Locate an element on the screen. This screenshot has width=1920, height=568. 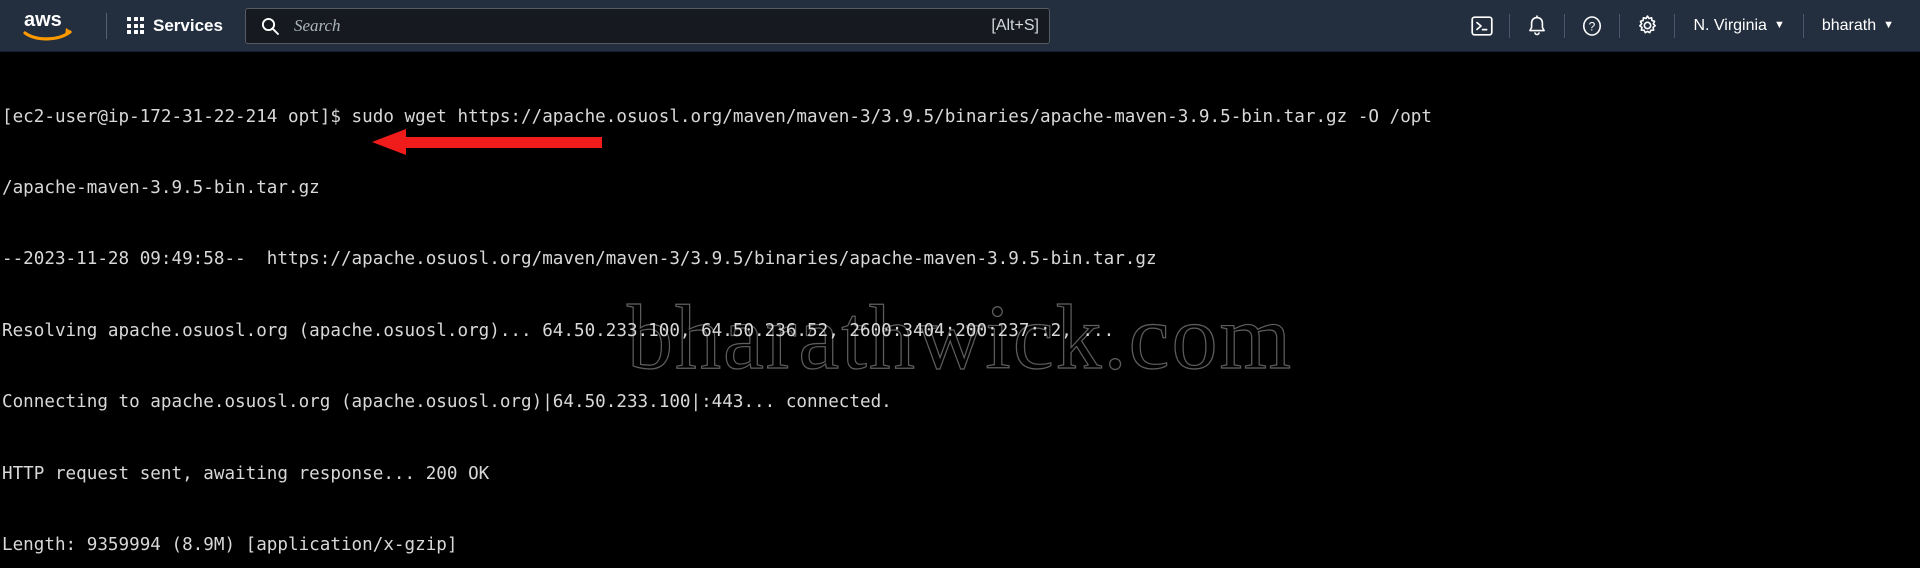
aws-logo: aws is located at coordinates (51, 26).